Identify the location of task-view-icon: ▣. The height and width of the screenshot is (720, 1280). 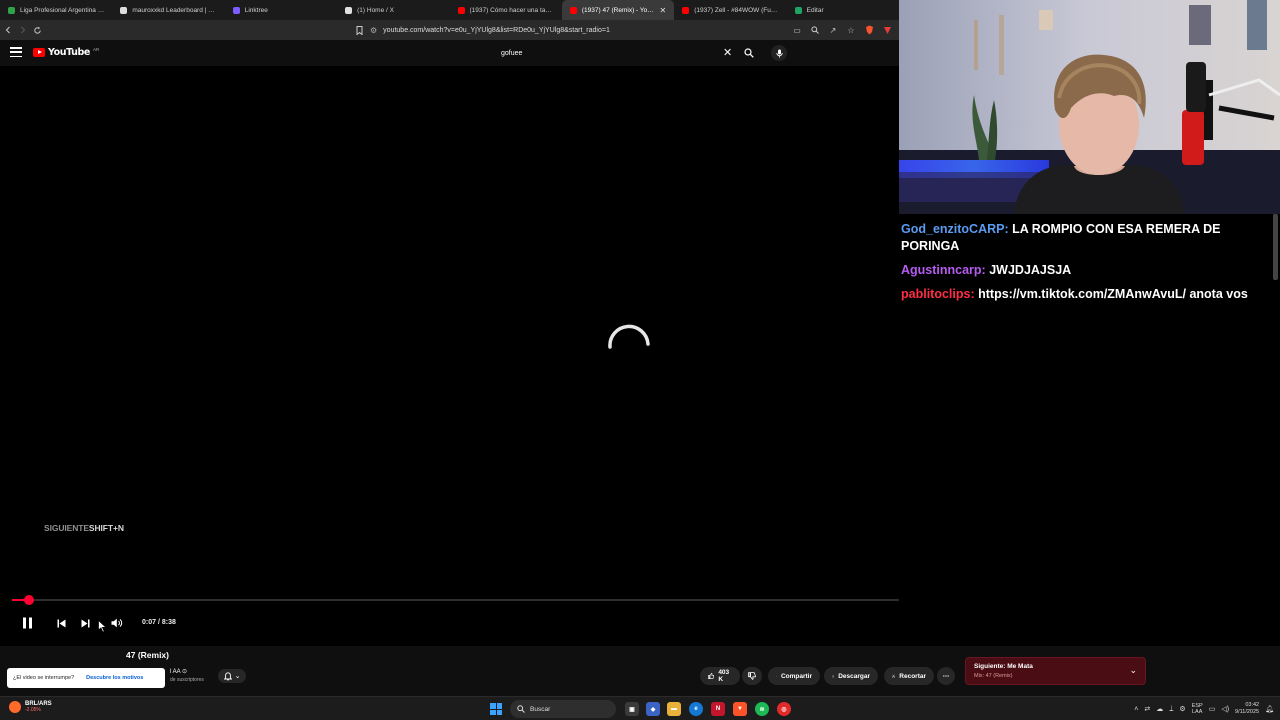
(632, 709).